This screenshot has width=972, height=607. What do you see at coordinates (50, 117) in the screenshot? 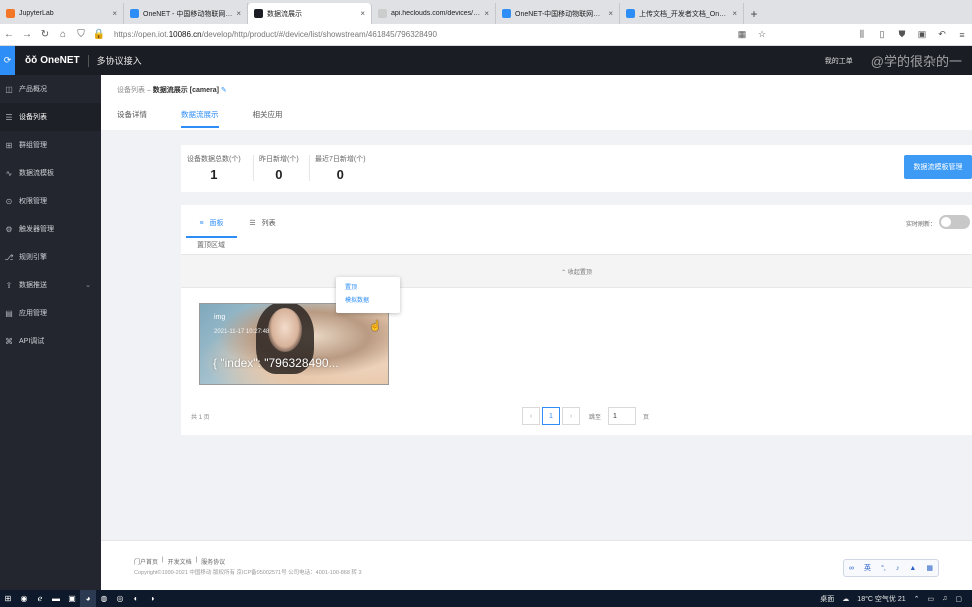
I see `sidebar-item: ☰ 设备列表` at bounding box center [50, 117].